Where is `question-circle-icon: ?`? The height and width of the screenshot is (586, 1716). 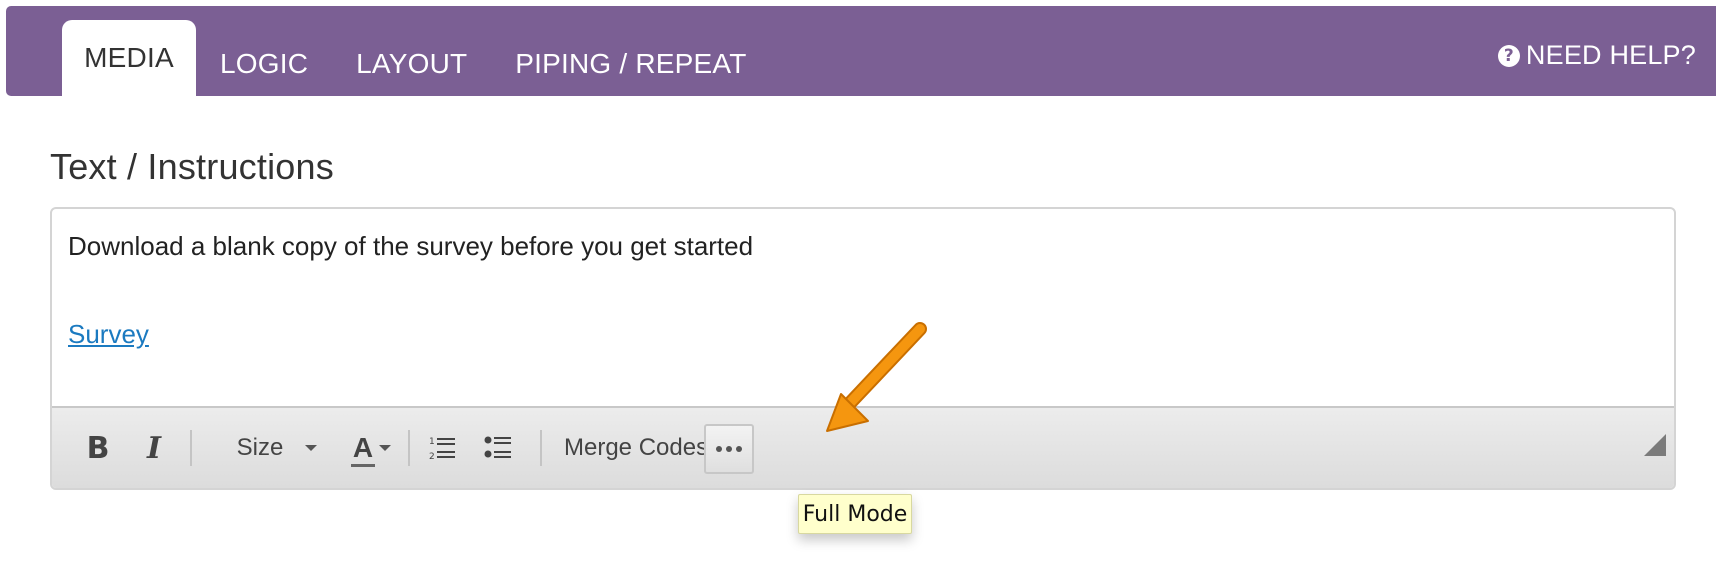
question-circle-icon: ? is located at coordinates (1508, 55).